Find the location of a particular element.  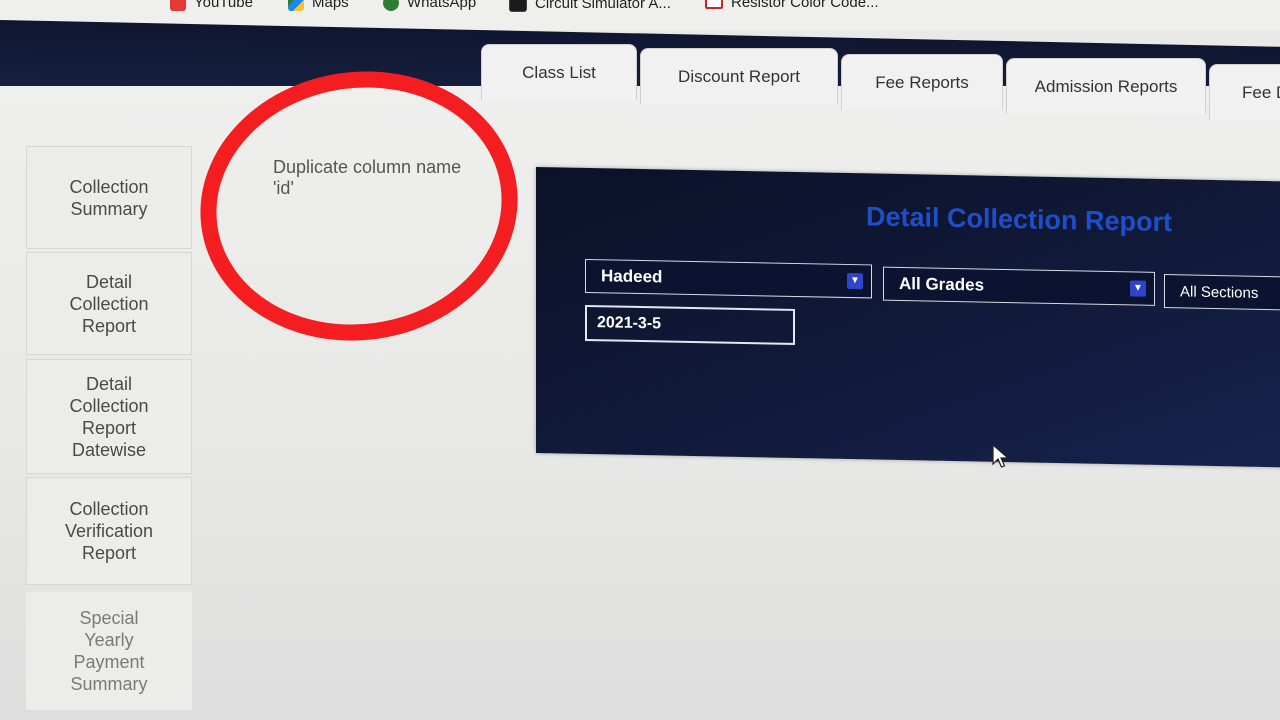

sidebar-item-label: Special Yearly Payment Summary is located at coordinates (109, 651).